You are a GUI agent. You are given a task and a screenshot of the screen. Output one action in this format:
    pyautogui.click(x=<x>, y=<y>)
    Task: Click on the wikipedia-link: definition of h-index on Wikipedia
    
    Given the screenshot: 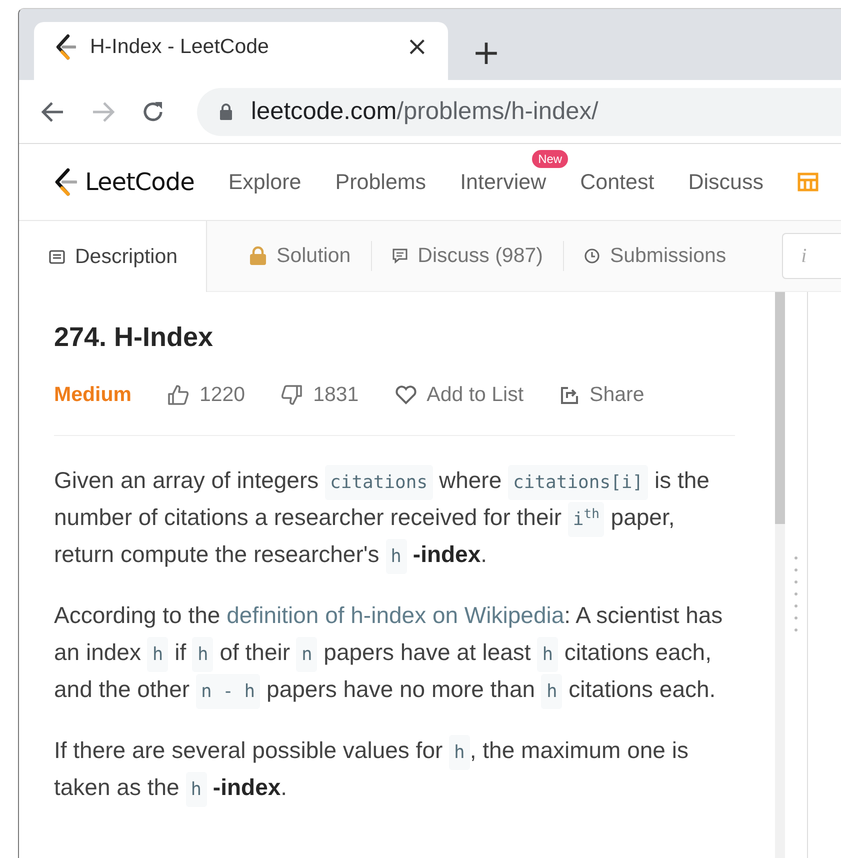 What is the action you would take?
    pyautogui.click(x=395, y=615)
    